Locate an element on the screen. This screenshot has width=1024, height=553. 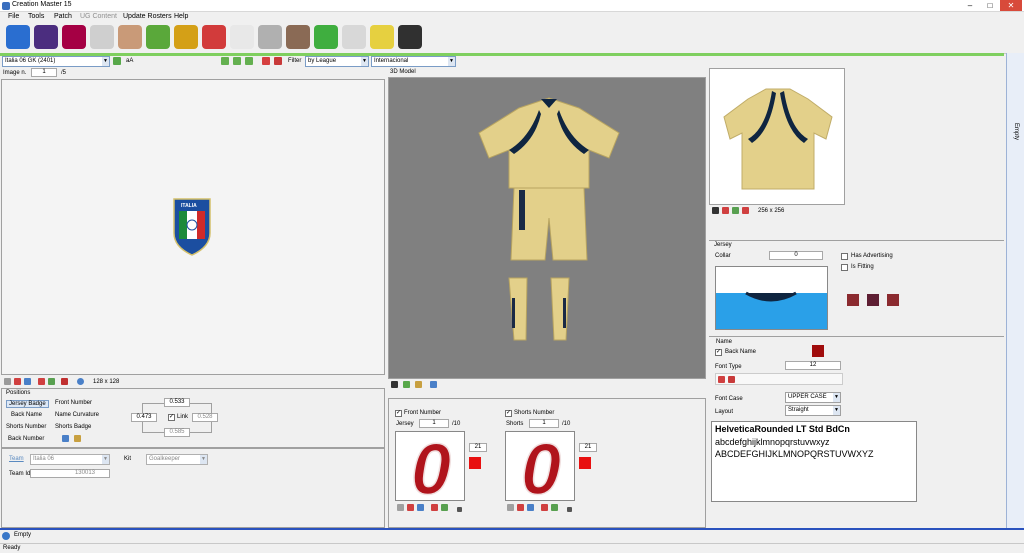
ball-icon is located at coordinates (242, 37).